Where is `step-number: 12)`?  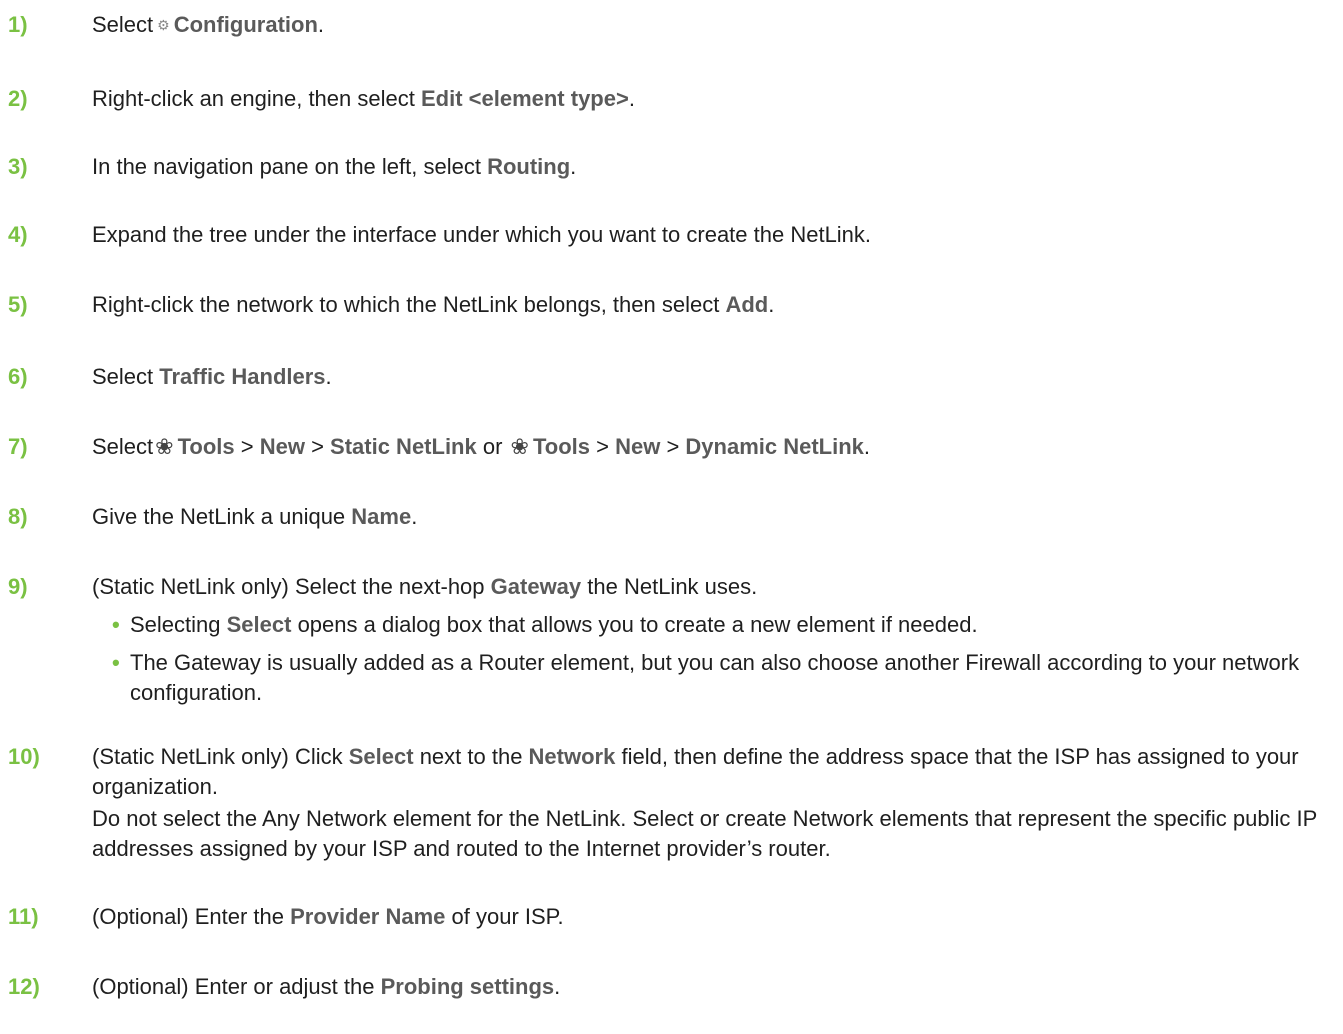
step-number: 12) is located at coordinates (24, 986).